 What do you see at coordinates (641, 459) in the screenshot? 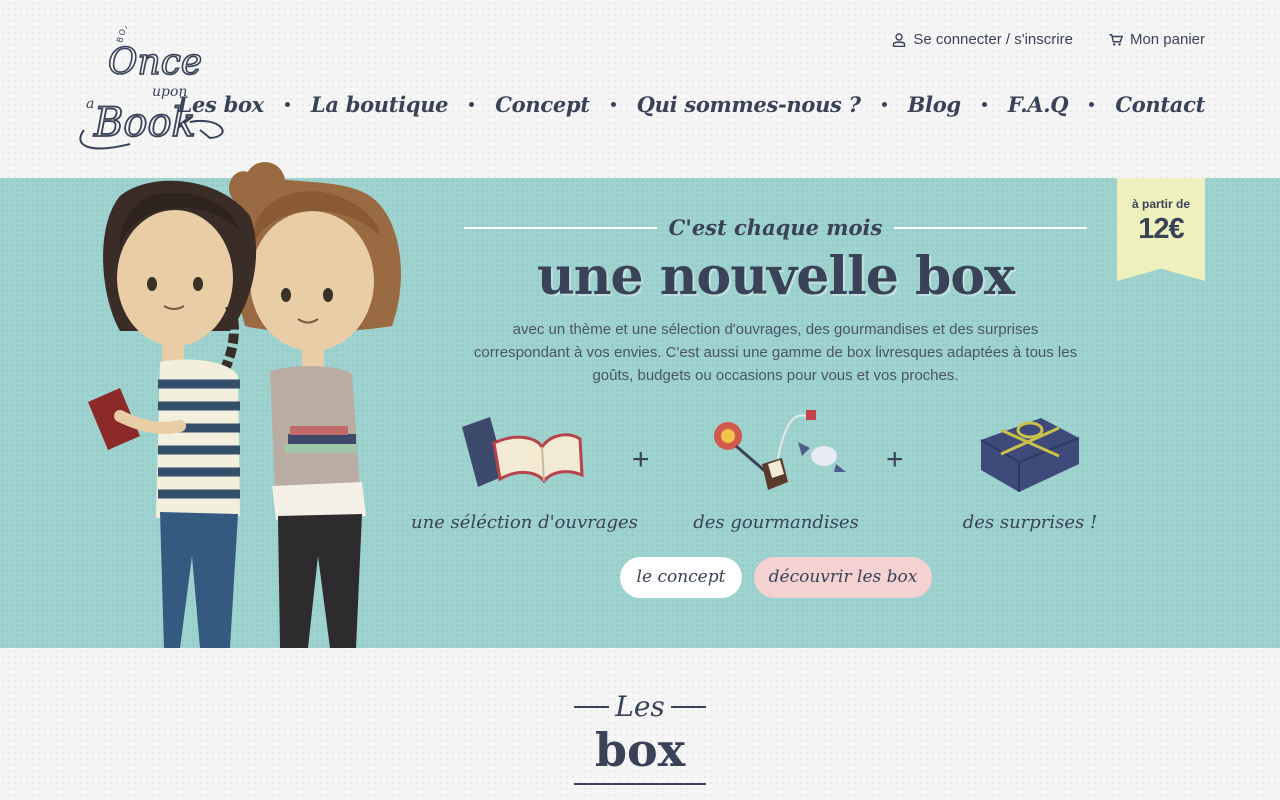
I see `plus-sign-1: +` at bounding box center [641, 459].